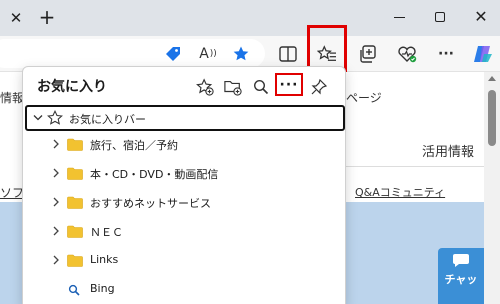 This screenshot has height=304, width=500. What do you see at coordinates (492, 188) in the screenshot?
I see `page-scrollbar` at bounding box center [492, 188].